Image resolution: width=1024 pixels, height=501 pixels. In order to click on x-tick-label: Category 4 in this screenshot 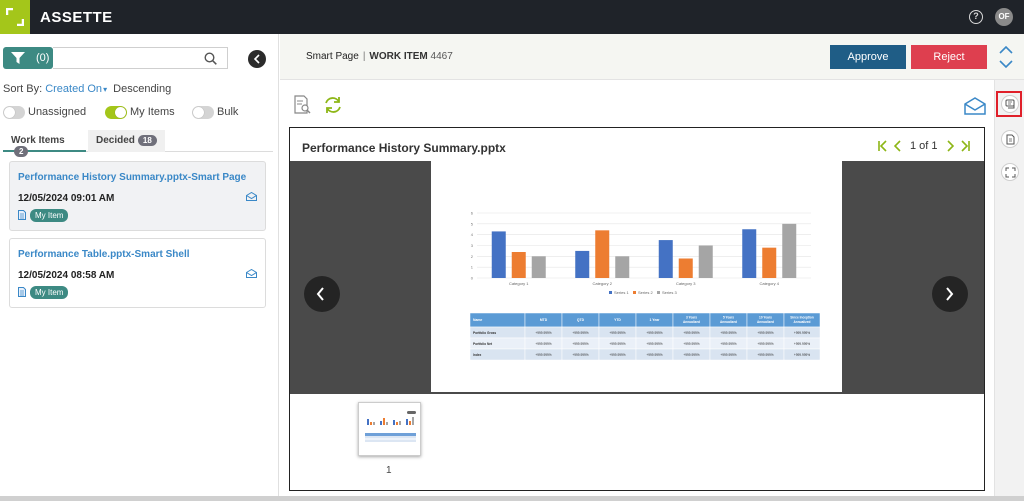, I will do `click(769, 283)`.